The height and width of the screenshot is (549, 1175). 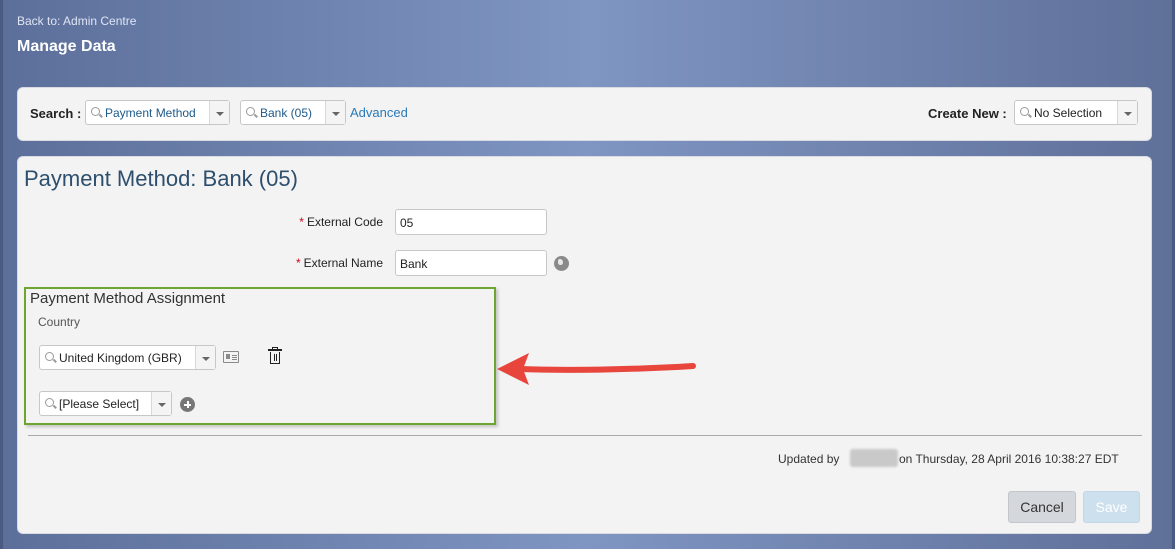 I want to click on page-title: Manage Data, so click(x=66, y=46).